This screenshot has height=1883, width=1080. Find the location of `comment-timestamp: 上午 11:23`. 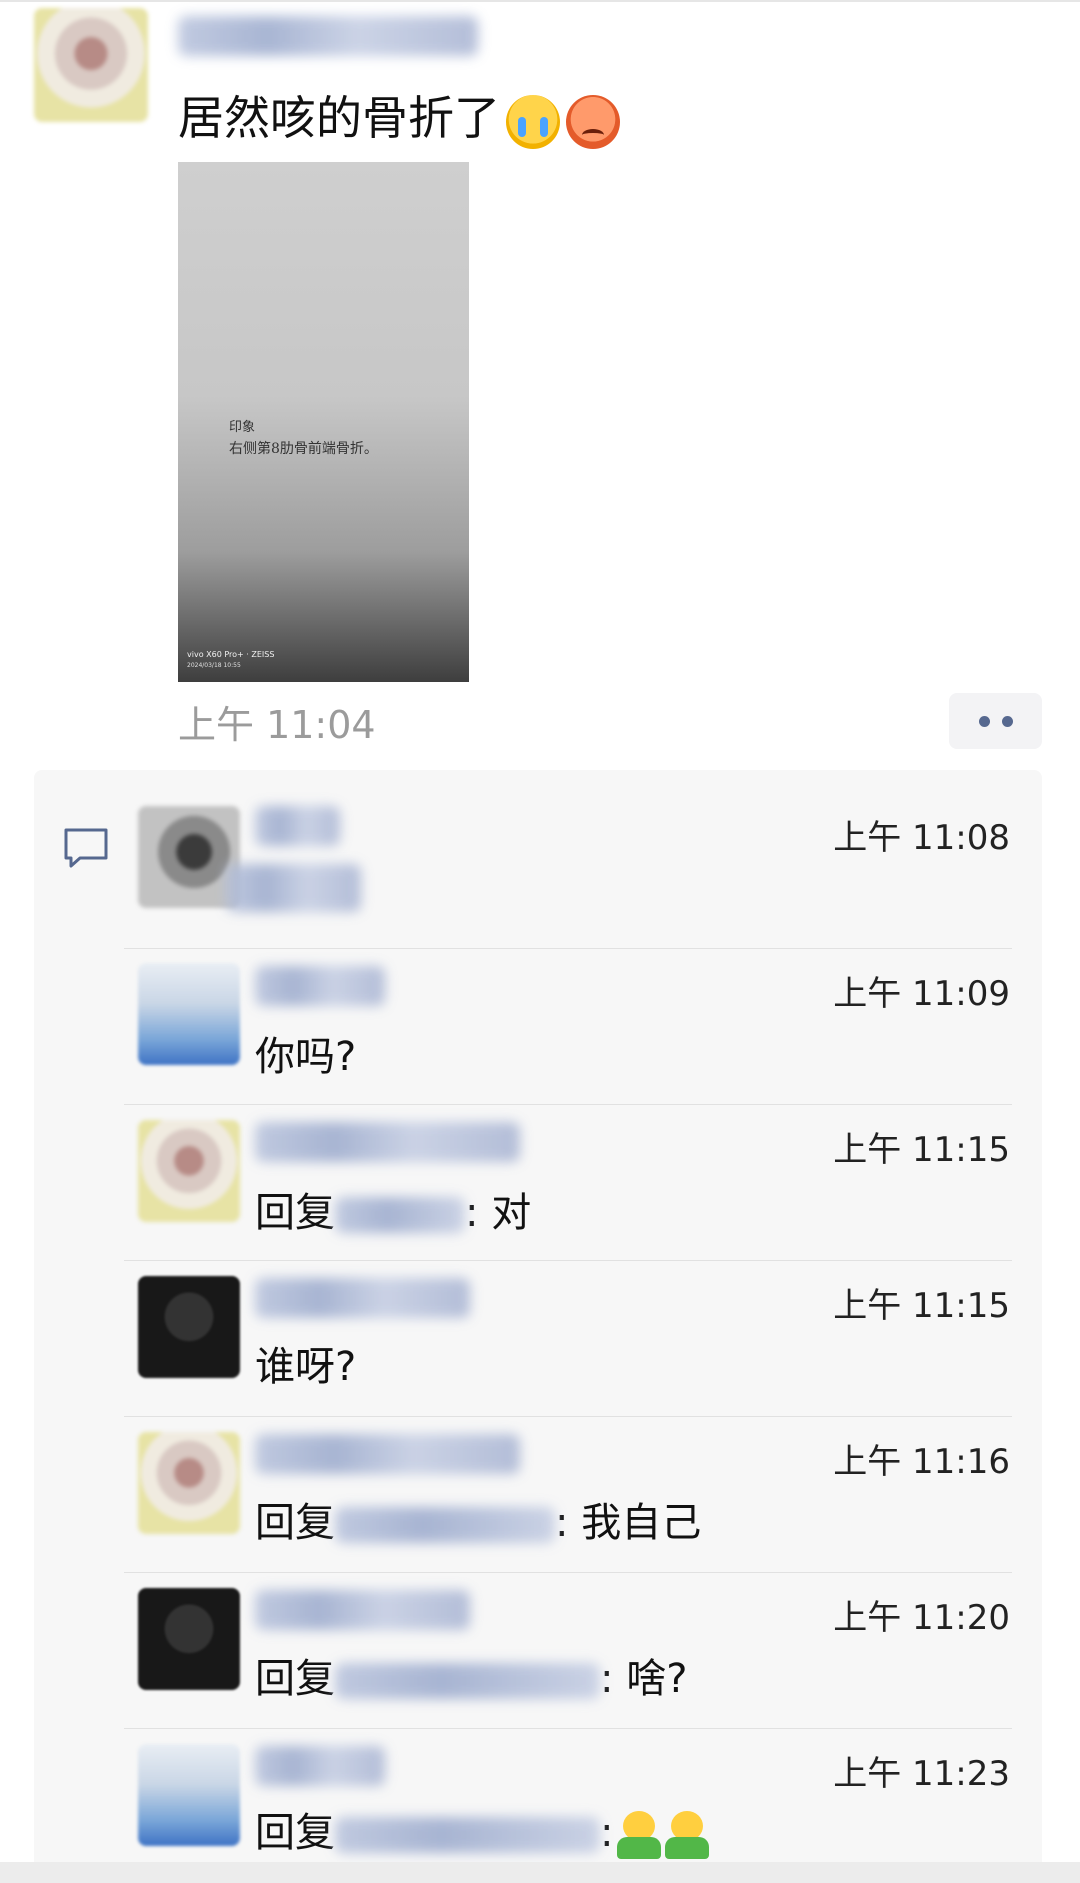

comment-timestamp: 上午 11:23 is located at coordinates (921, 1774).